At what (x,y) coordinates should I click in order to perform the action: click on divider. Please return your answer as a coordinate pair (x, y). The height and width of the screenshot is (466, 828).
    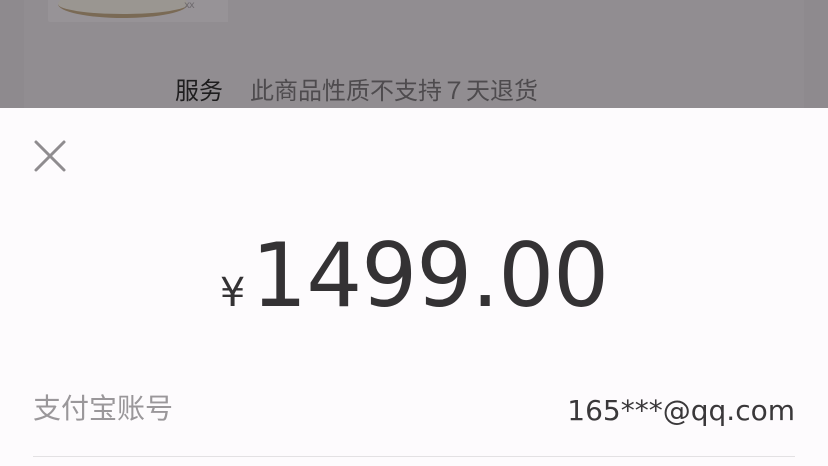
    Looking at the image, I should click on (414, 456).